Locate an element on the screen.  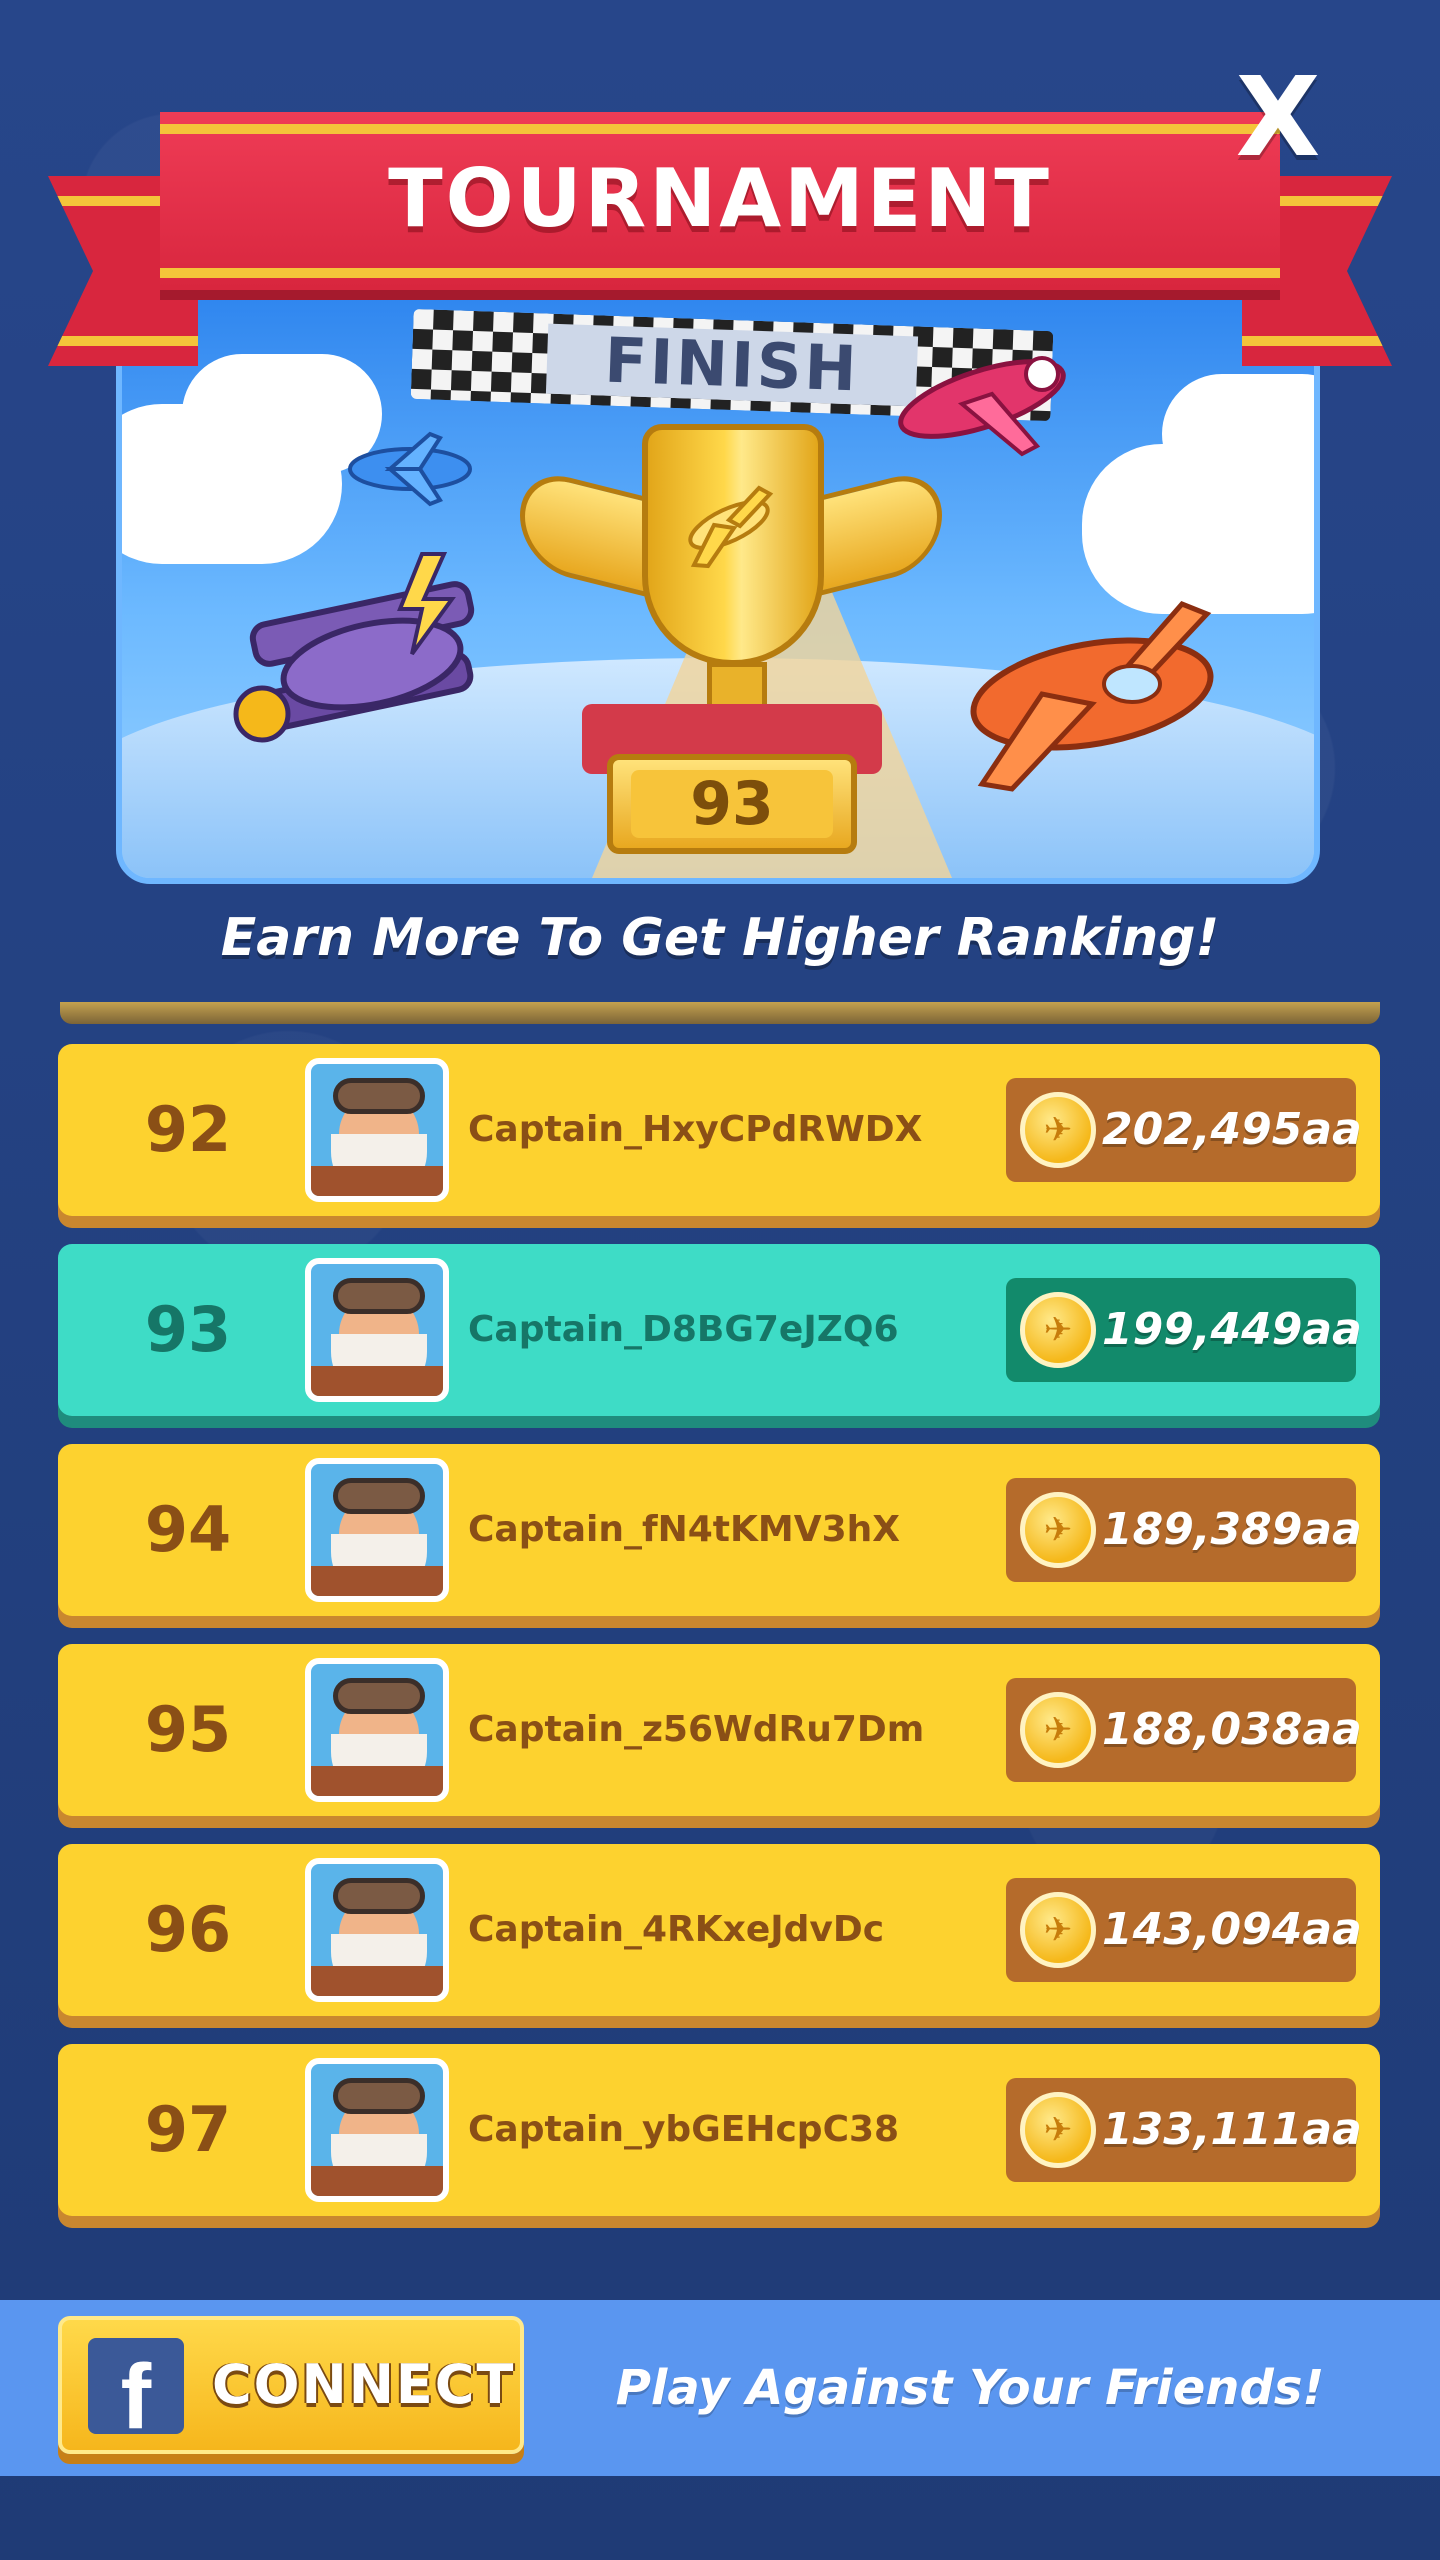
score-value: 188,038aa is located at coordinates (1232, 1729).